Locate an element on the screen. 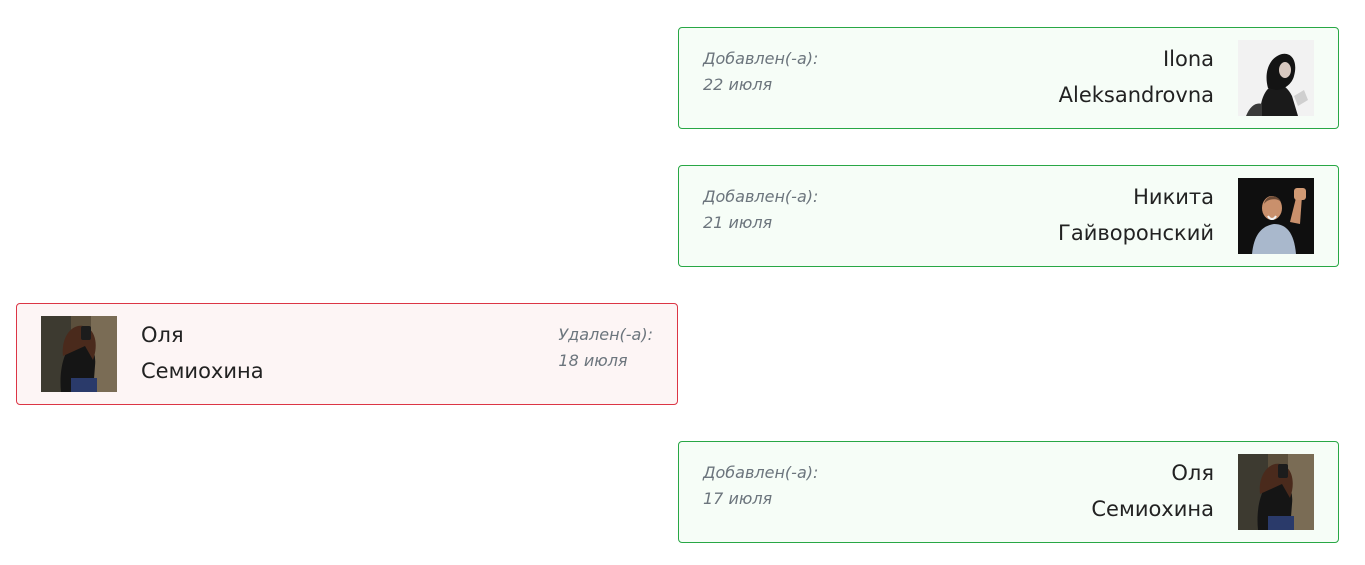 The image size is (1365, 565). user-first-name: Никита is located at coordinates (1173, 197).